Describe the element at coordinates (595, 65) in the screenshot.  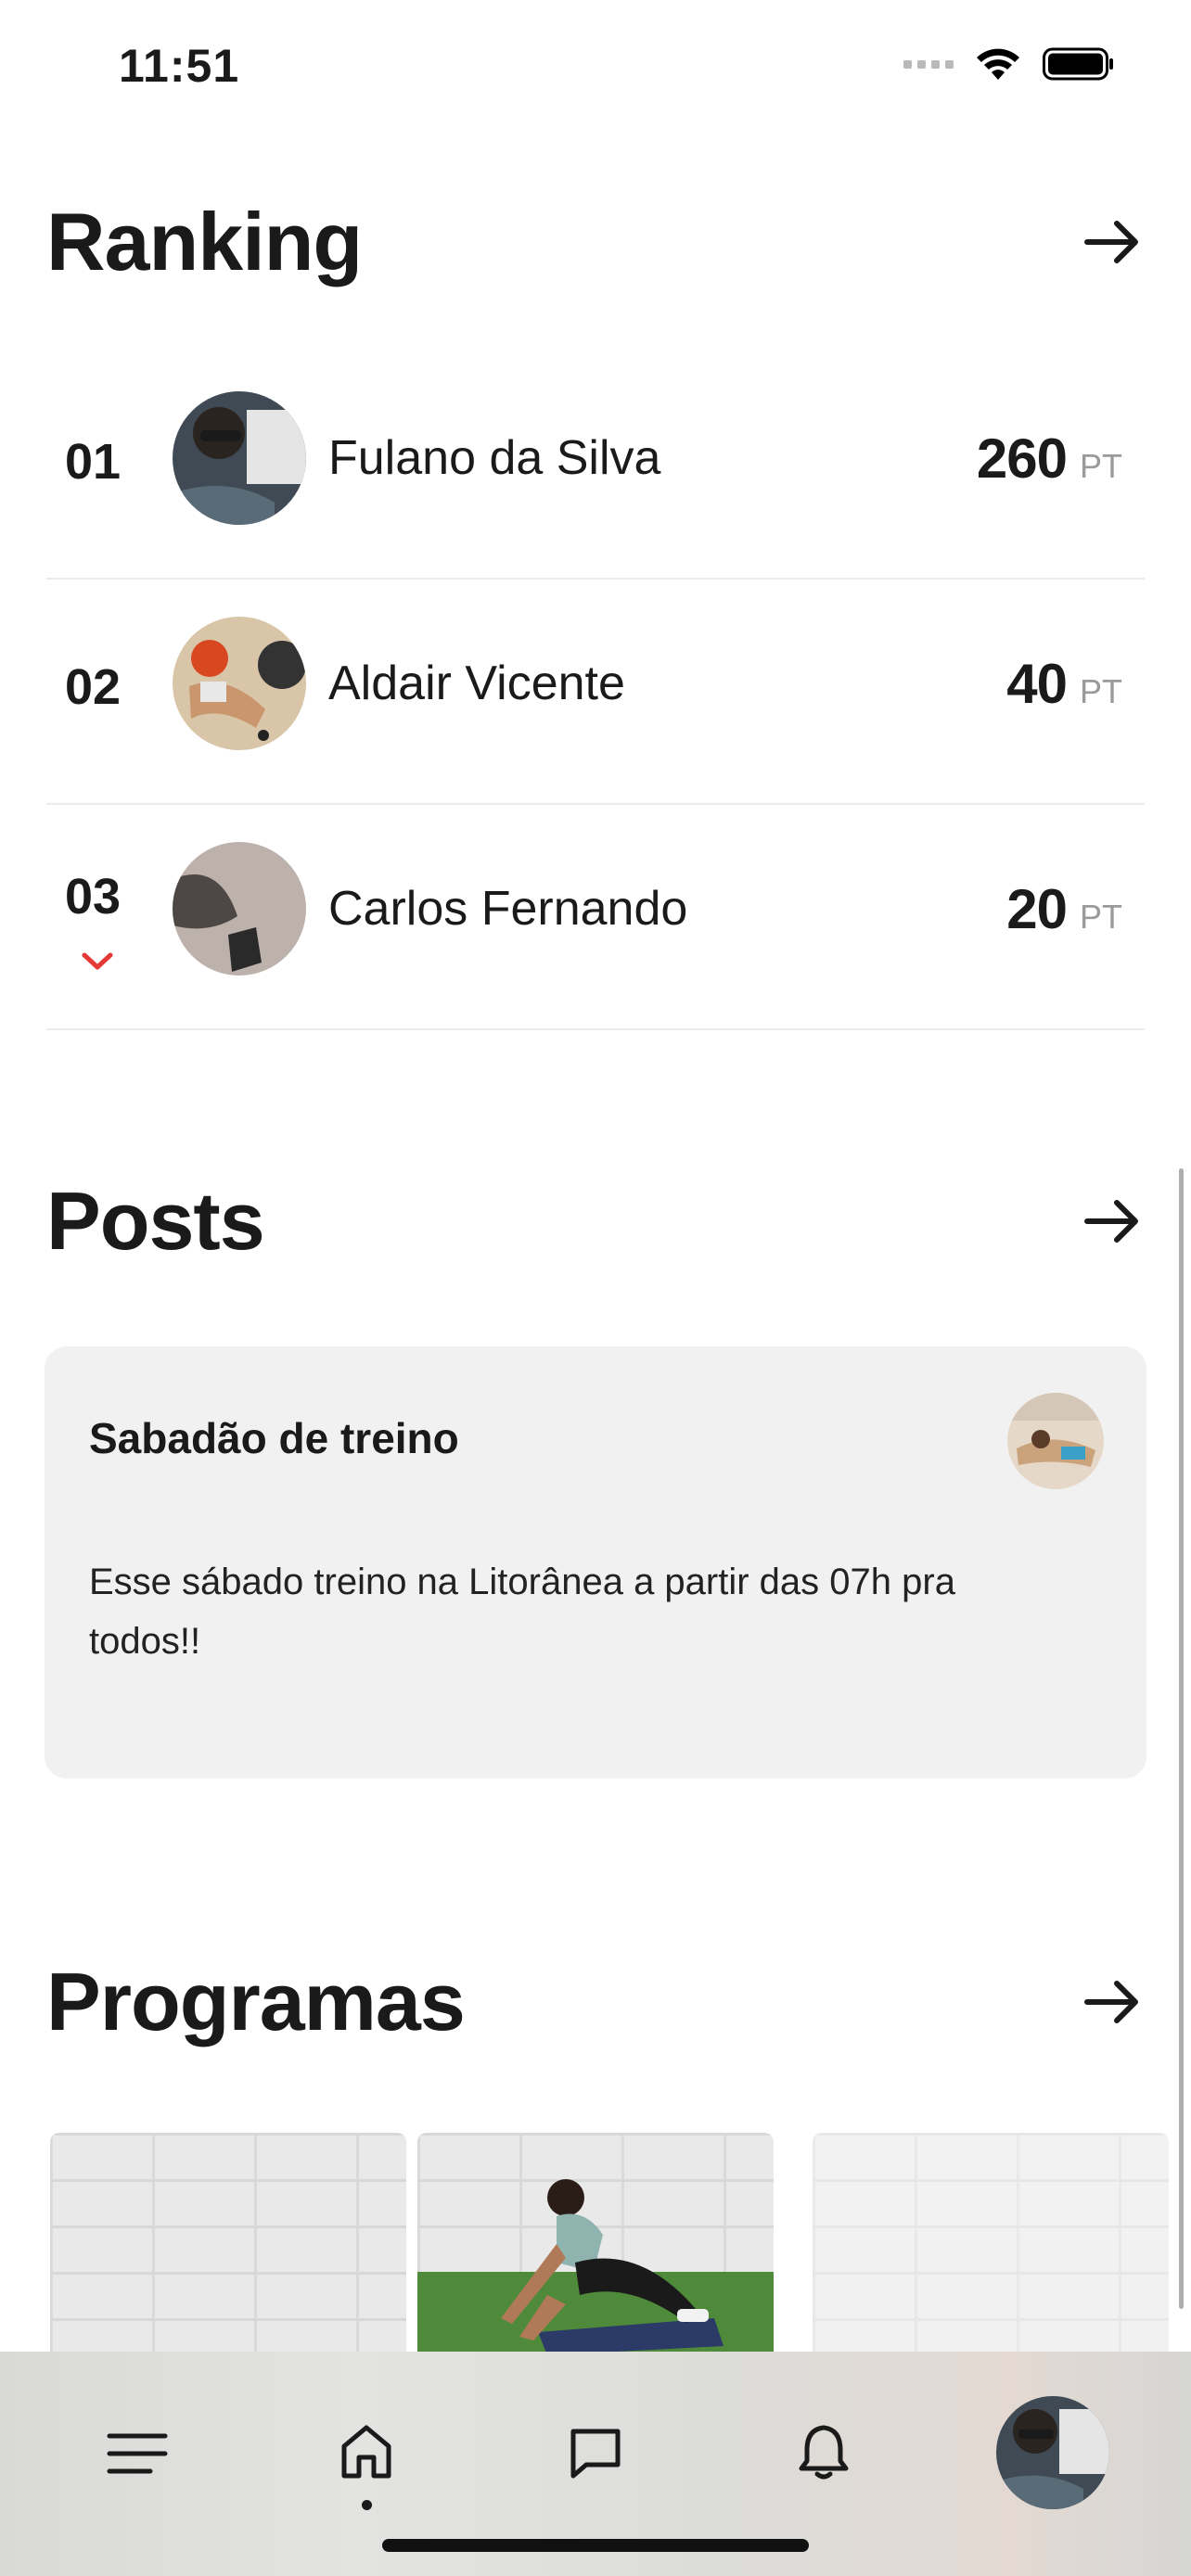
I see `status-bar: 11:51` at that location.